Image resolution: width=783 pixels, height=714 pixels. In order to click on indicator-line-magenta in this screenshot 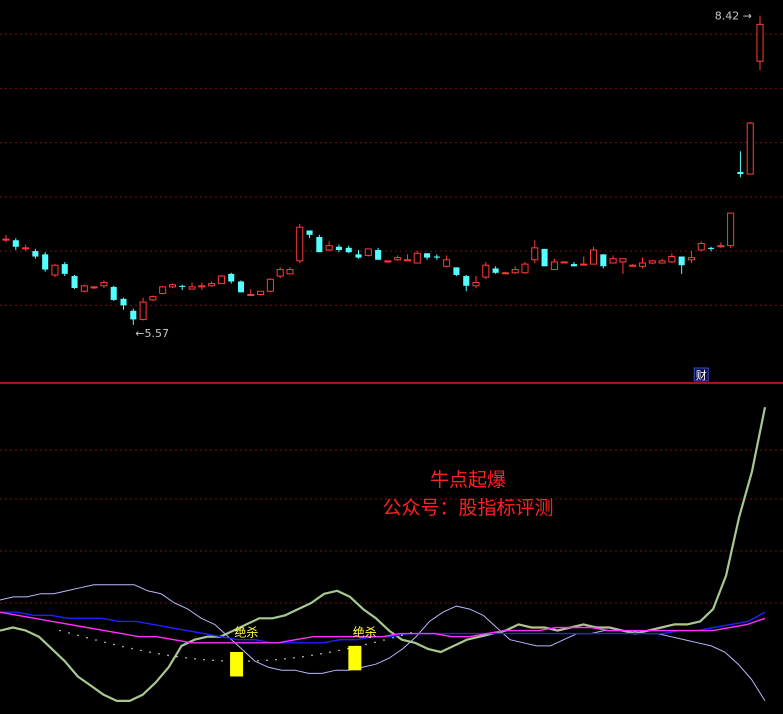, I will do `click(383, 627)`.